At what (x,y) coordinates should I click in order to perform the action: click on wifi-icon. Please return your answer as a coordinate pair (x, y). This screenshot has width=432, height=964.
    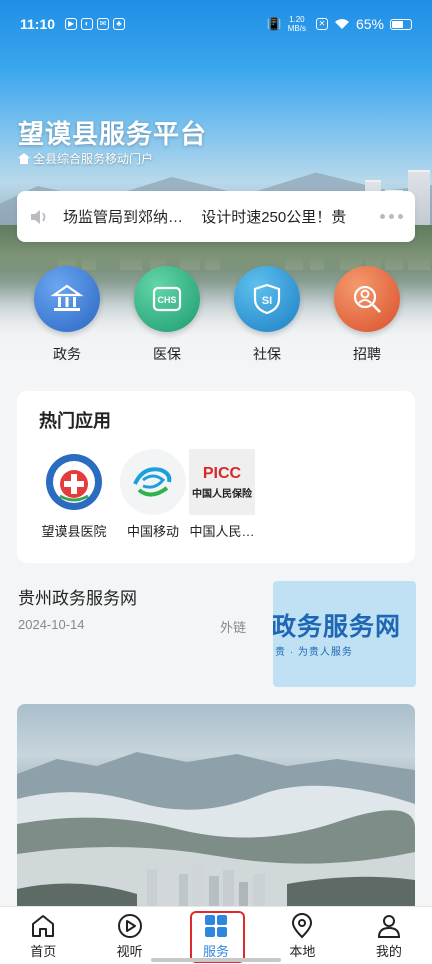
    Looking at the image, I should click on (341, 24).